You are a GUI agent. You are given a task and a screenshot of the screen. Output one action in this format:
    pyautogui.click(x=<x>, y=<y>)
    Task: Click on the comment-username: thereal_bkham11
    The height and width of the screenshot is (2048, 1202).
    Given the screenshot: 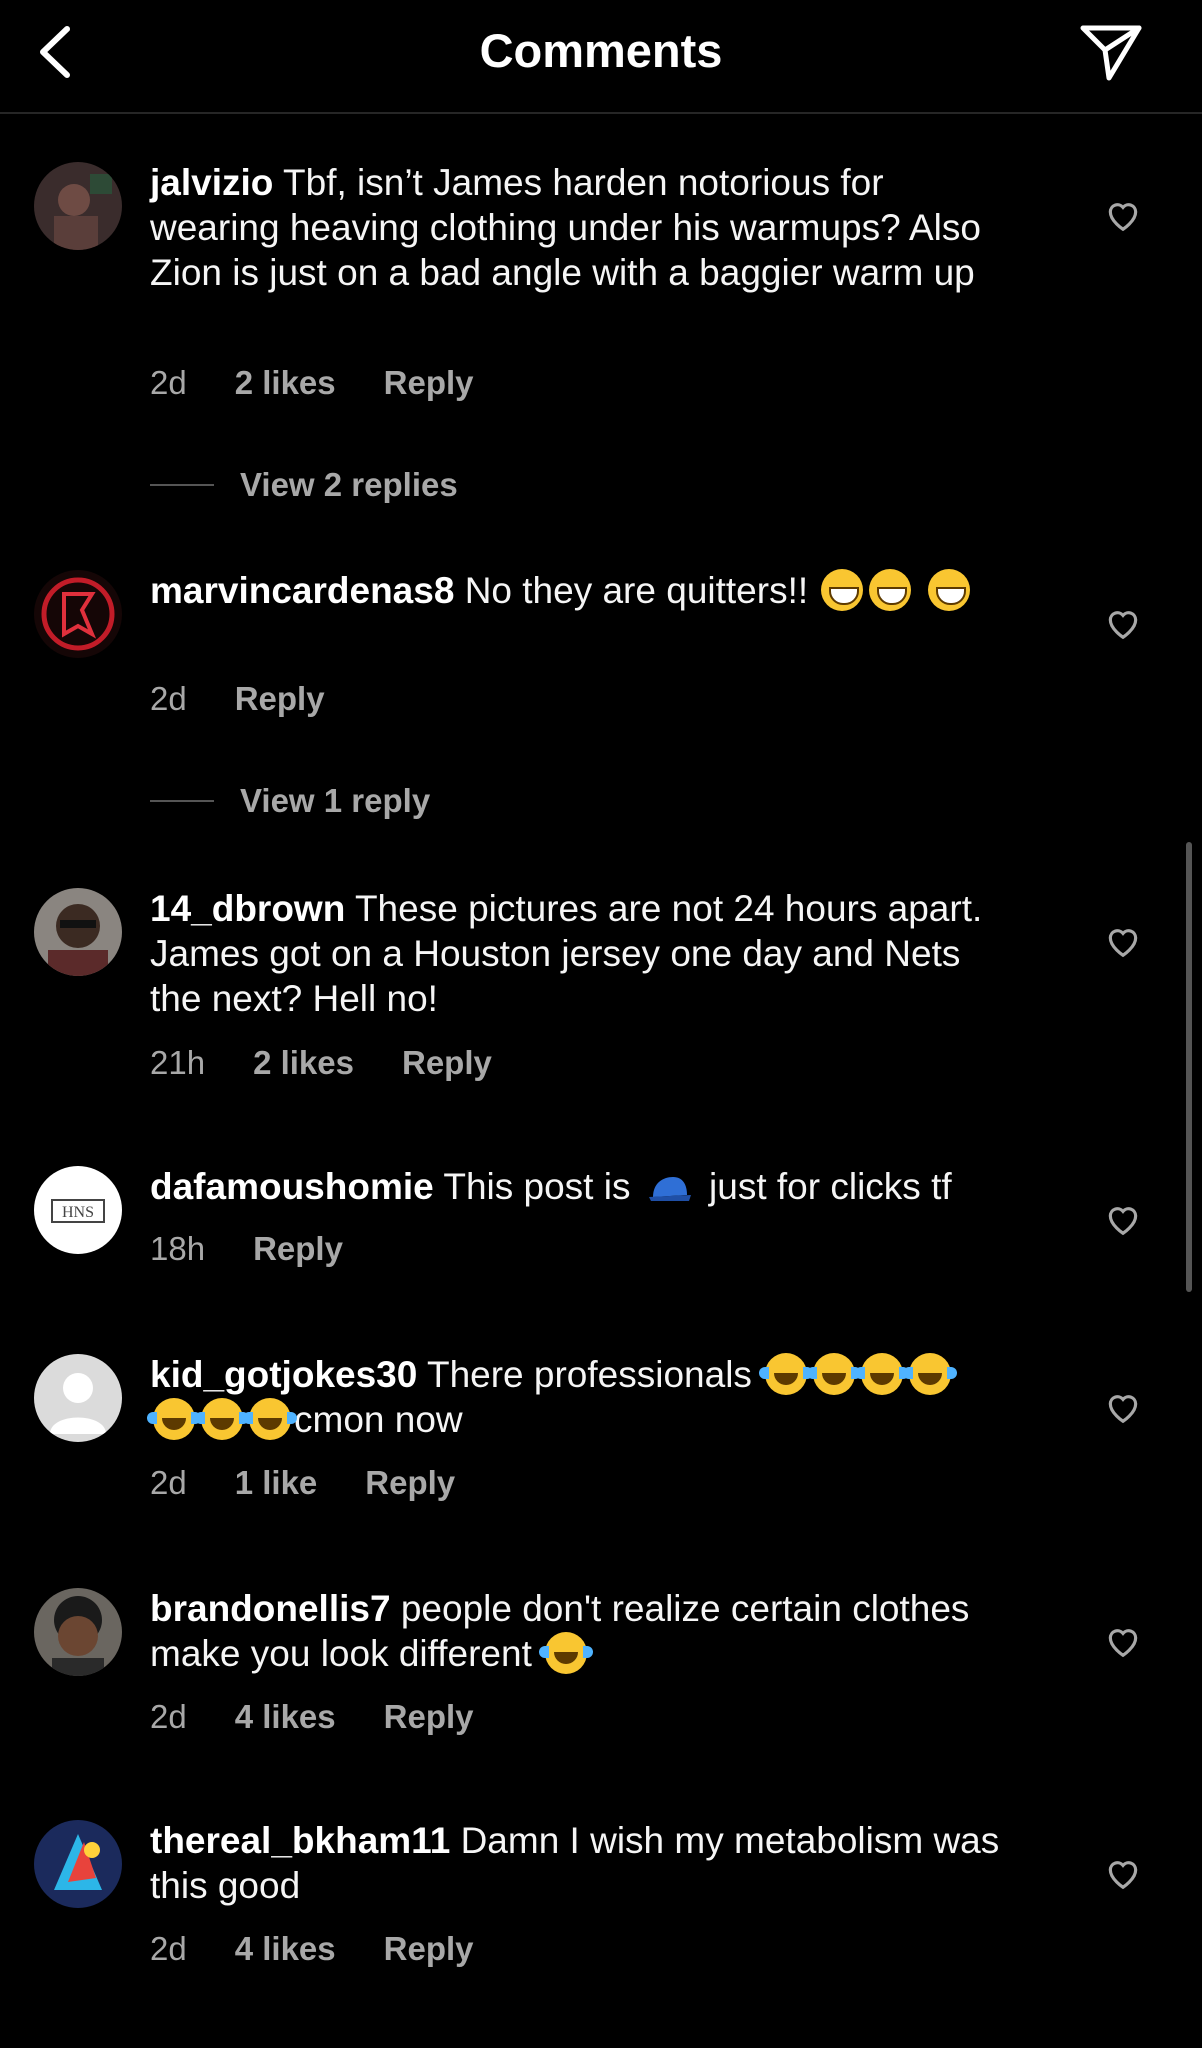 What is the action you would take?
    pyautogui.click(x=300, y=1840)
    